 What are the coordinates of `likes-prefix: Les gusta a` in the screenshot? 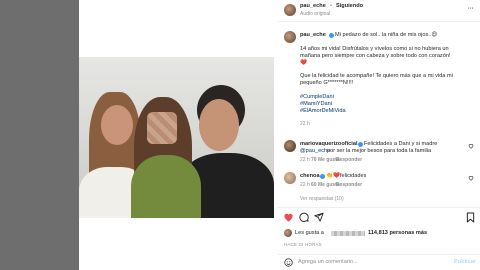 It's located at (309, 233).